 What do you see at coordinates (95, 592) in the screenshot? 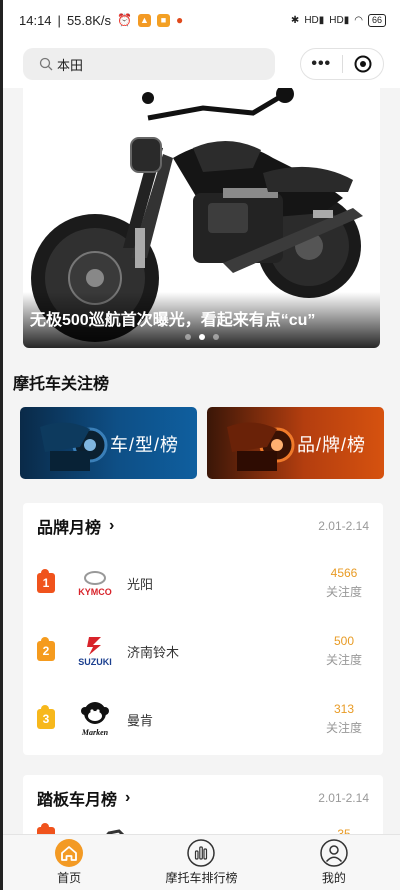
I see `svg-text: KYMCO` at bounding box center [95, 592].